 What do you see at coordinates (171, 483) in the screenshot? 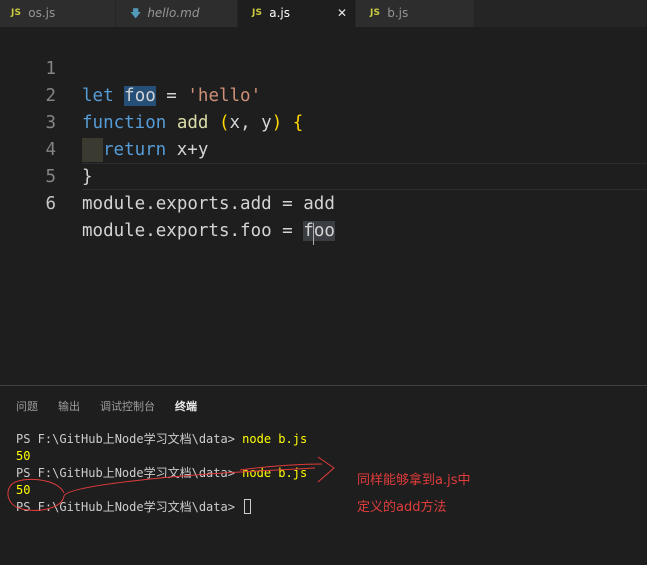
I see `annotation-arrow` at bounding box center [171, 483].